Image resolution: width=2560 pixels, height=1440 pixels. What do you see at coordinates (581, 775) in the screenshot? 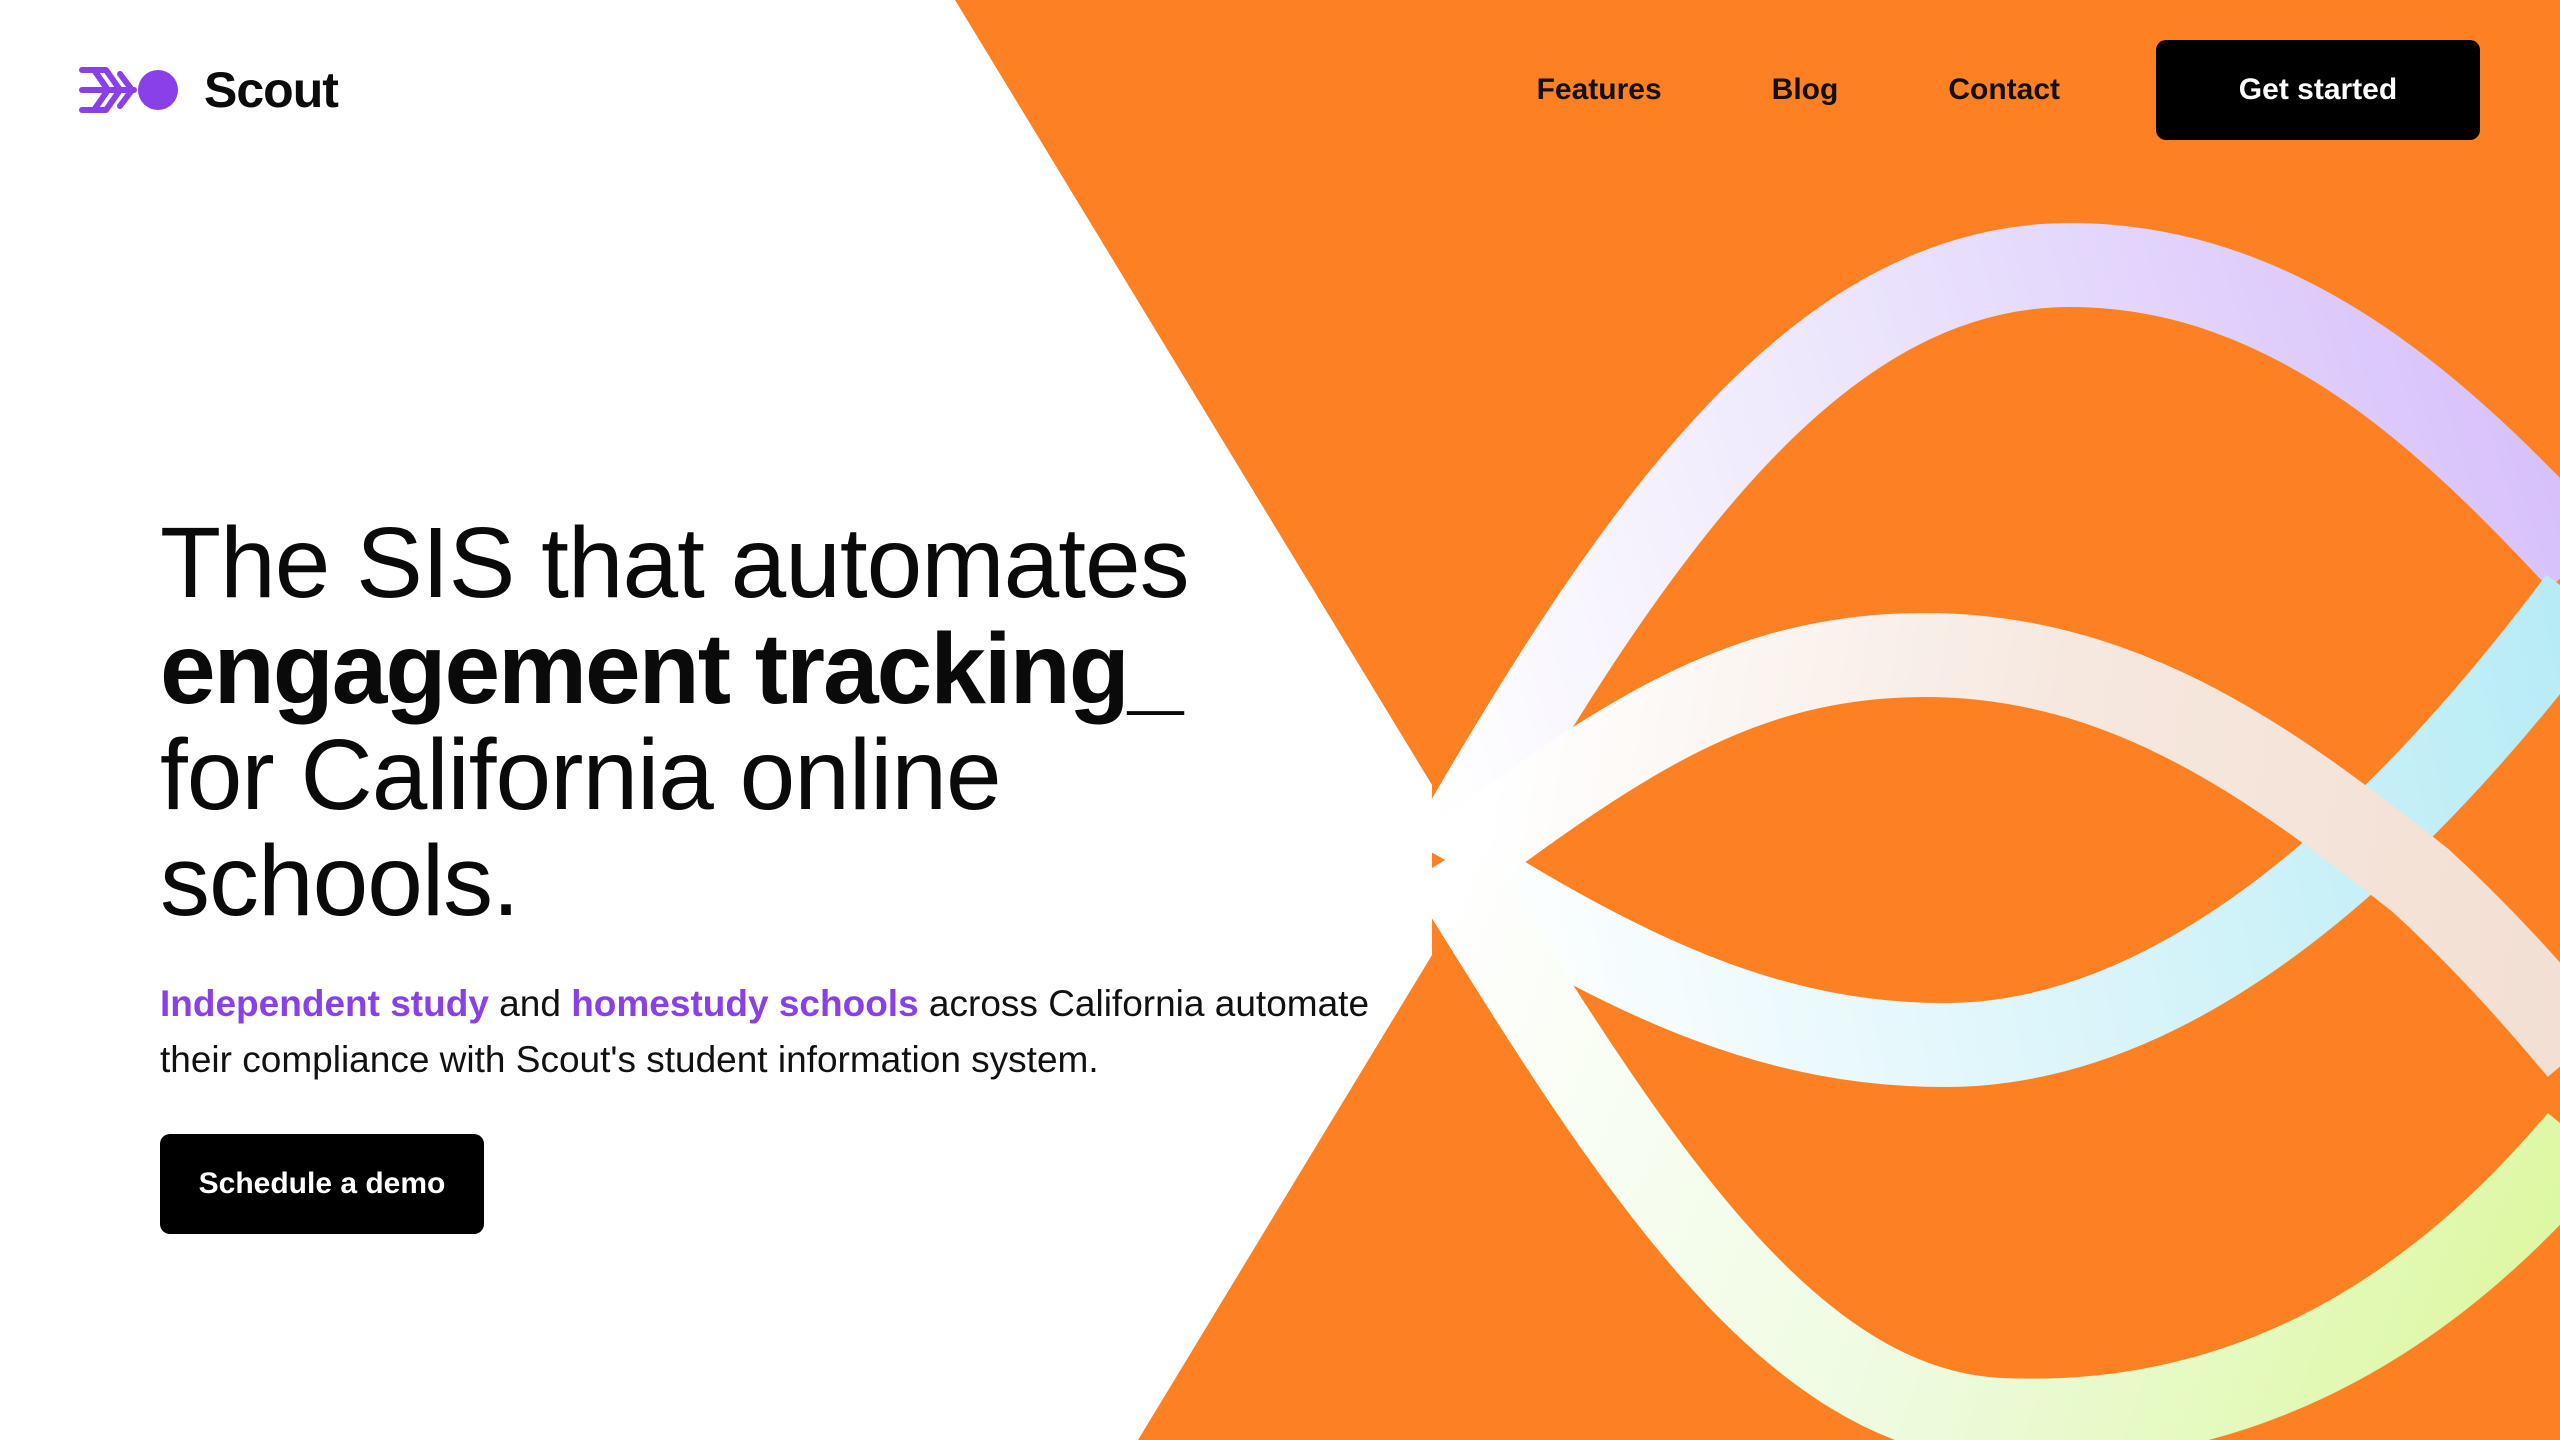
I see `headline-line-3: for California online` at bounding box center [581, 775].